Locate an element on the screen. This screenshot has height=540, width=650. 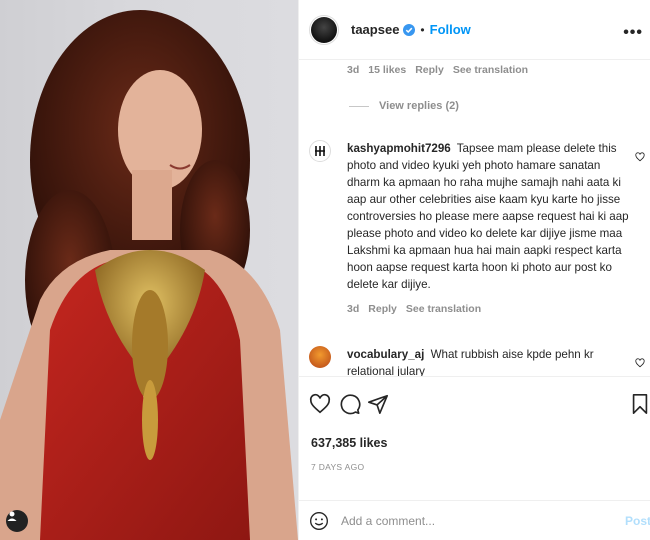
add-comment-input is located at coordinates (466, 520).